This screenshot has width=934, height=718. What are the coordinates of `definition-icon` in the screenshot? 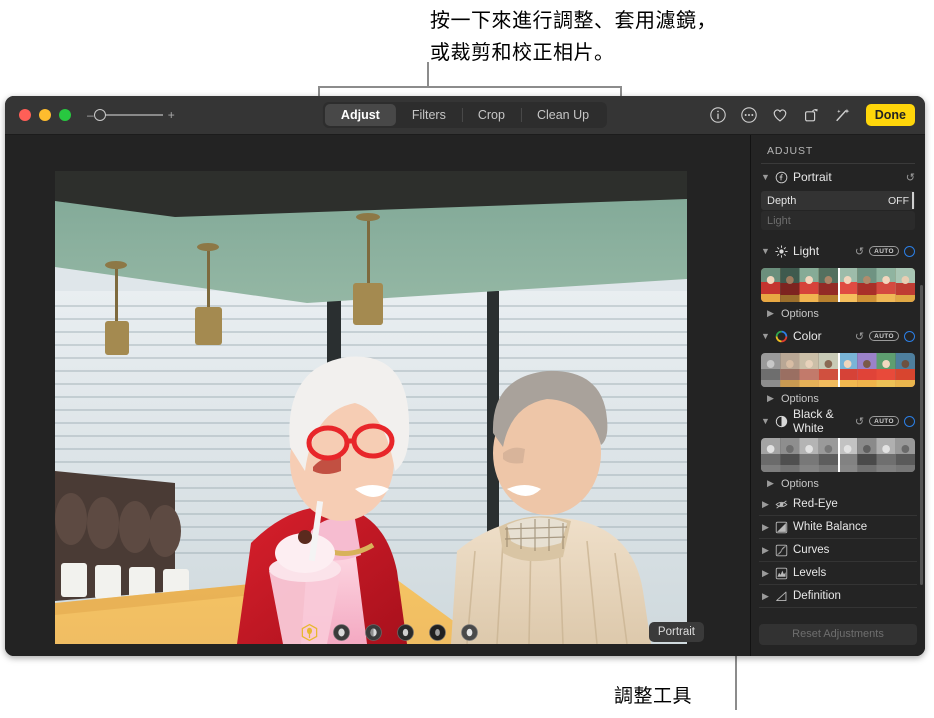 It's located at (781, 596).